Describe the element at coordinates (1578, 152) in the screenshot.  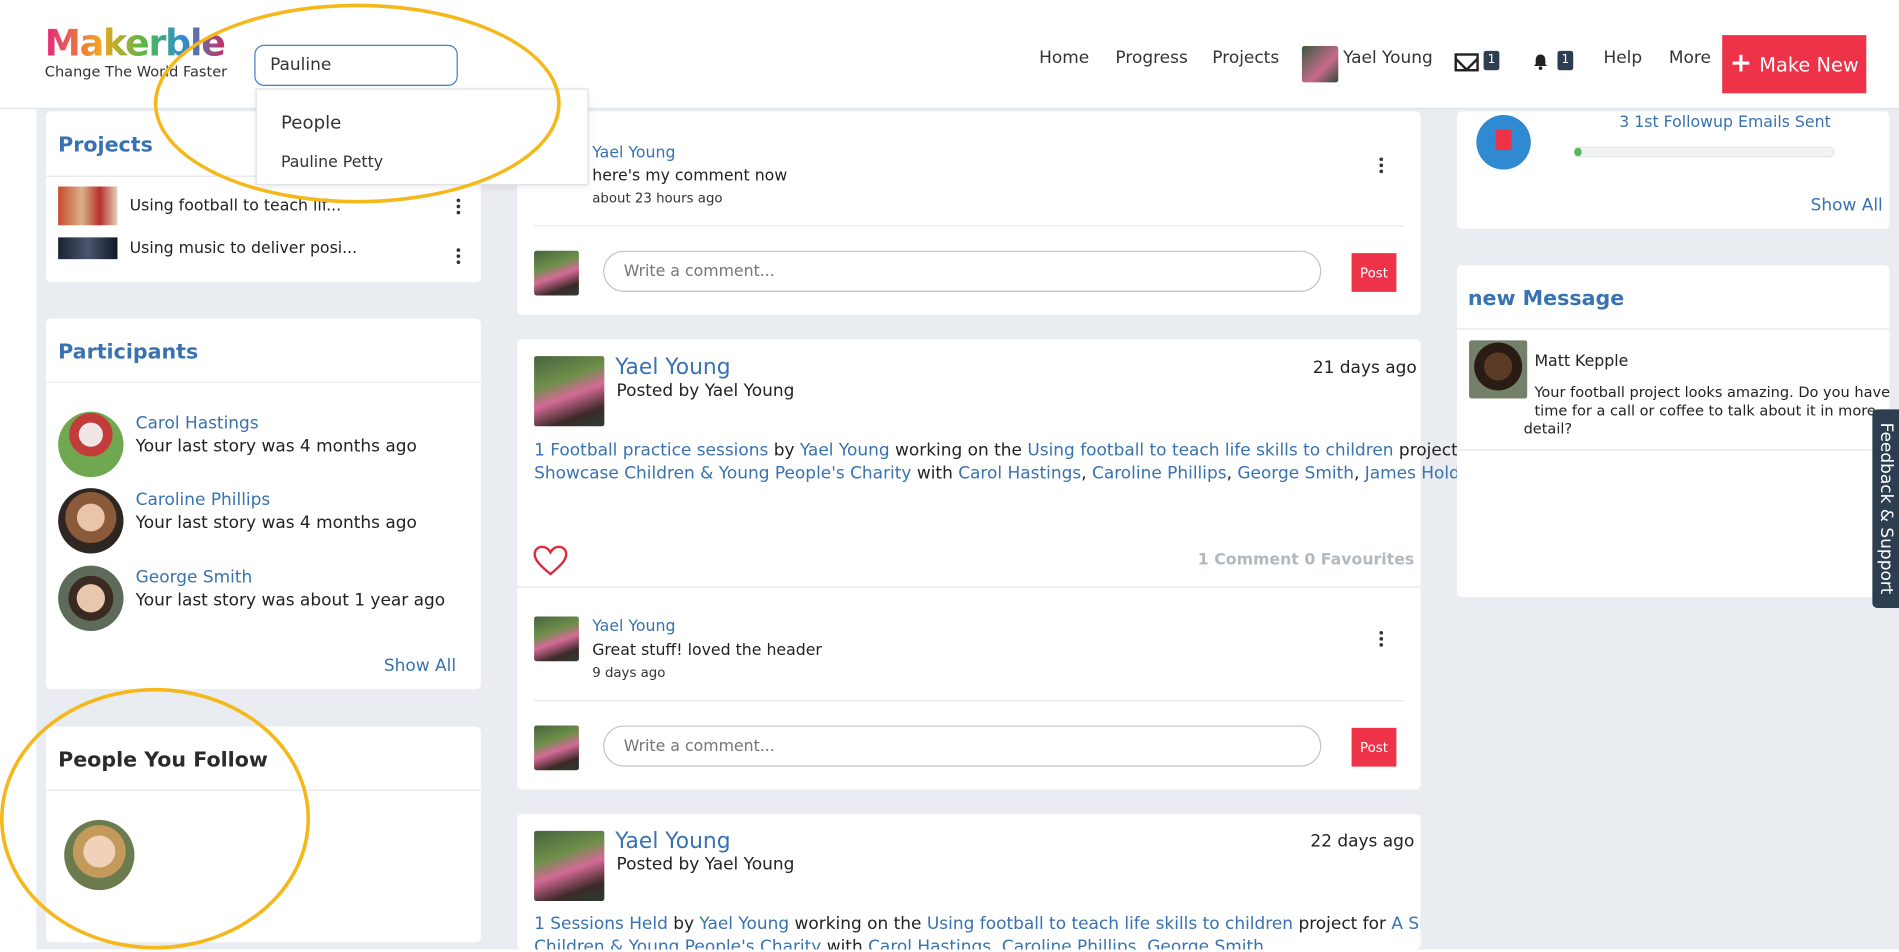
I see `followup-progress-fill` at that location.